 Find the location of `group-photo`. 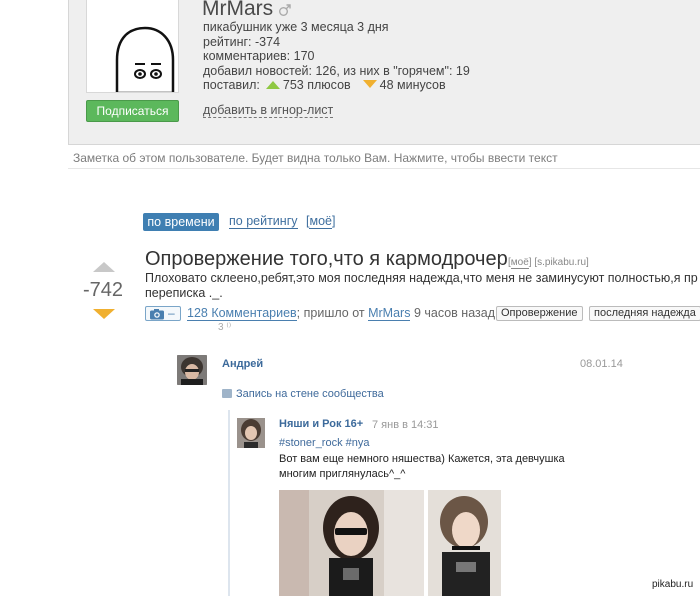

group-photo is located at coordinates (251, 433).